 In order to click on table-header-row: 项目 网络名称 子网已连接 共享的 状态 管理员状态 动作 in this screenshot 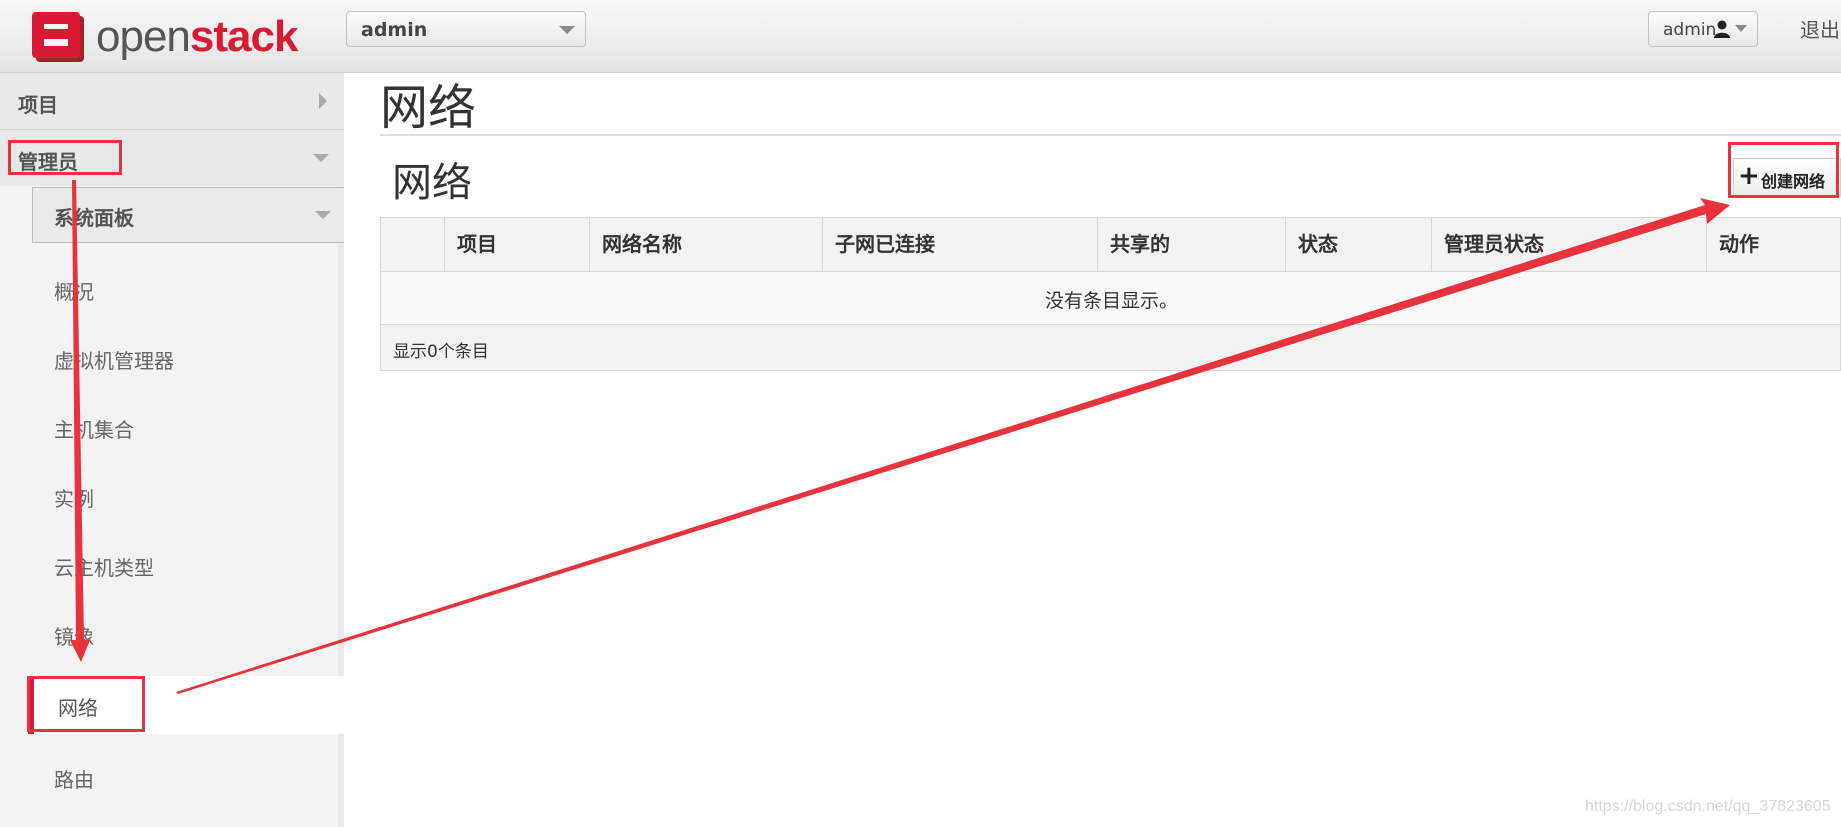, I will do `click(1110, 245)`.